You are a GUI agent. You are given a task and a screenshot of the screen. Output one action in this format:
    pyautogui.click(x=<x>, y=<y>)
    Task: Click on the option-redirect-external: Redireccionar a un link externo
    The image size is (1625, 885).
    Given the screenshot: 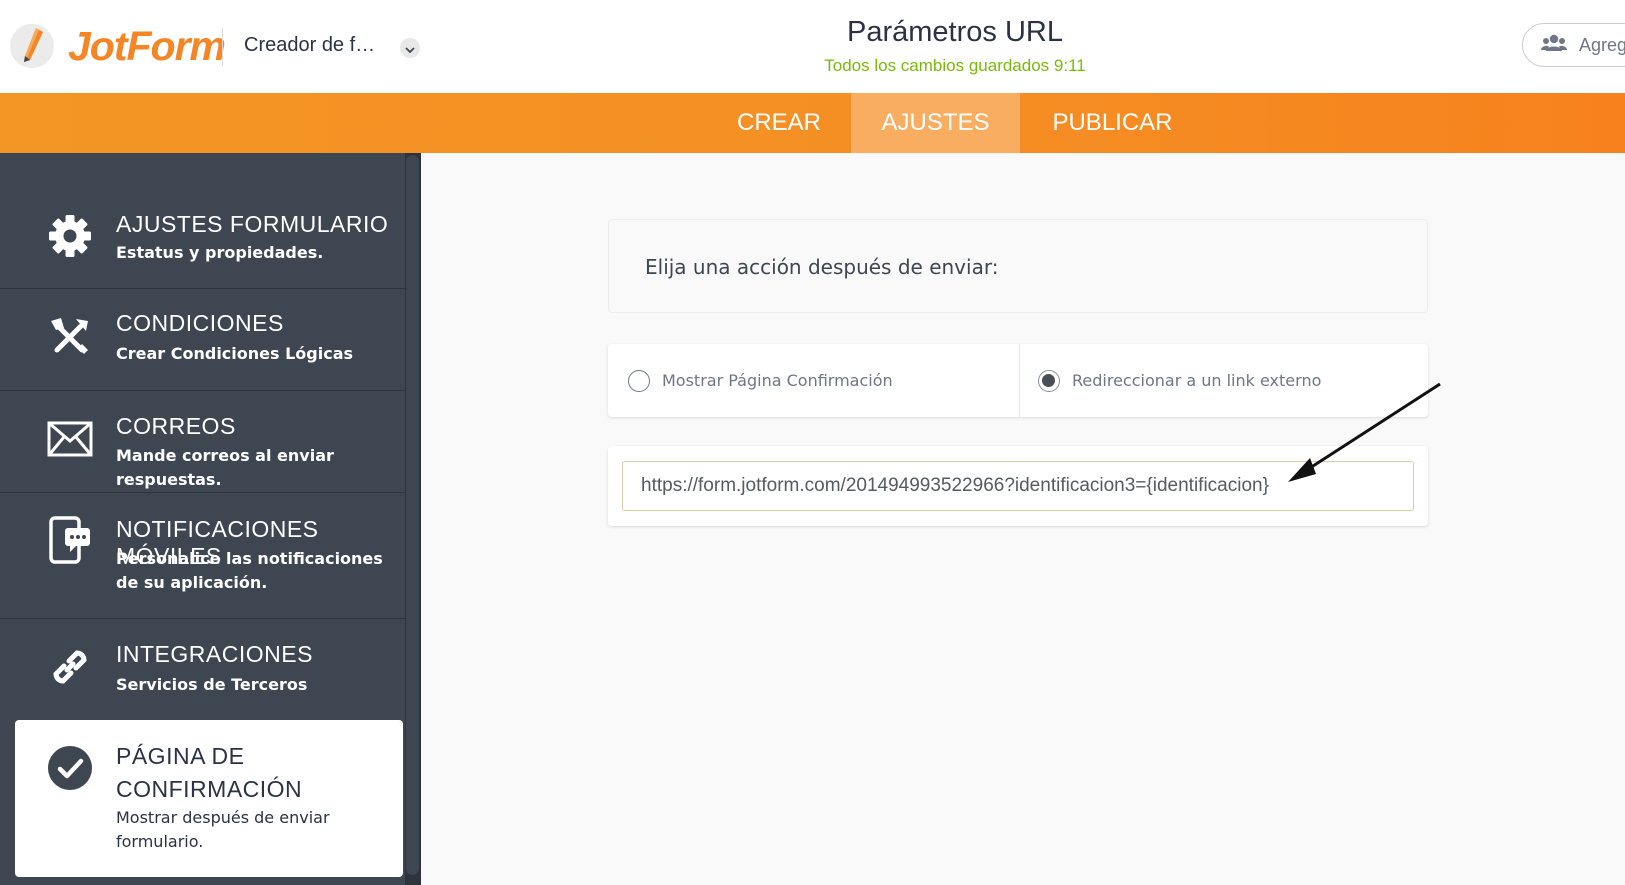 What is the action you would take?
    pyautogui.click(x=1179, y=380)
    